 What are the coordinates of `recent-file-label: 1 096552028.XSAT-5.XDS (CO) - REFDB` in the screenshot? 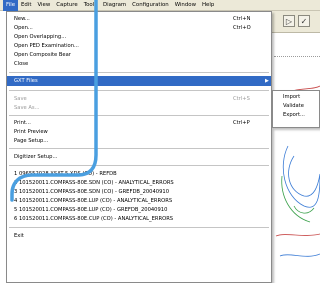 It's located at (65, 174).